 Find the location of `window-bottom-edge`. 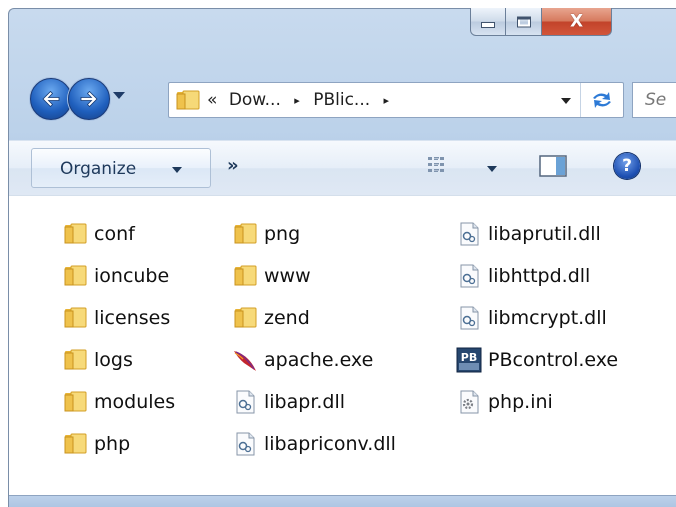

window-bottom-edge is located at coordinates (342, 501).